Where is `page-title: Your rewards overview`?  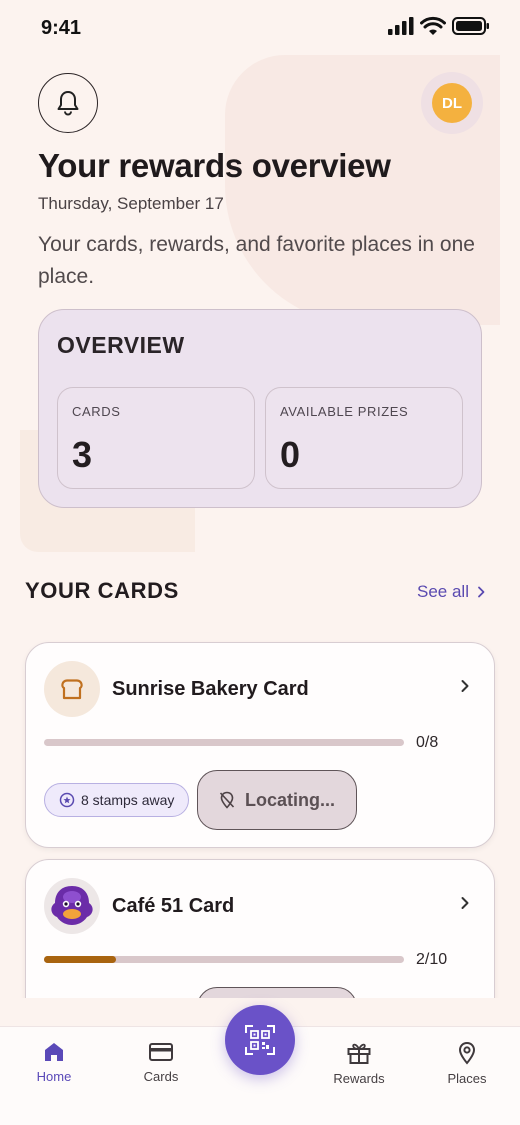 page-title: Your rewards overview is located at coordinates (214, 165).